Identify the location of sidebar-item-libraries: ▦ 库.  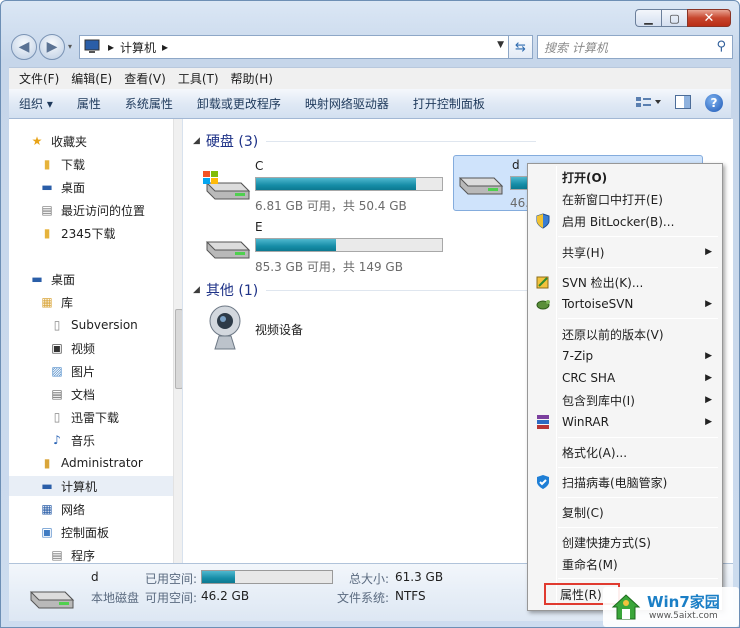
(56, 302).